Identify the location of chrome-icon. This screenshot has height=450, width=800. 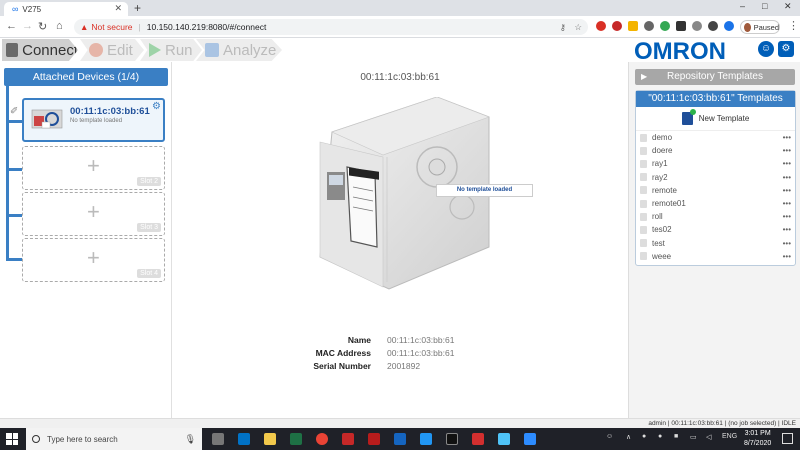
(322, 439).